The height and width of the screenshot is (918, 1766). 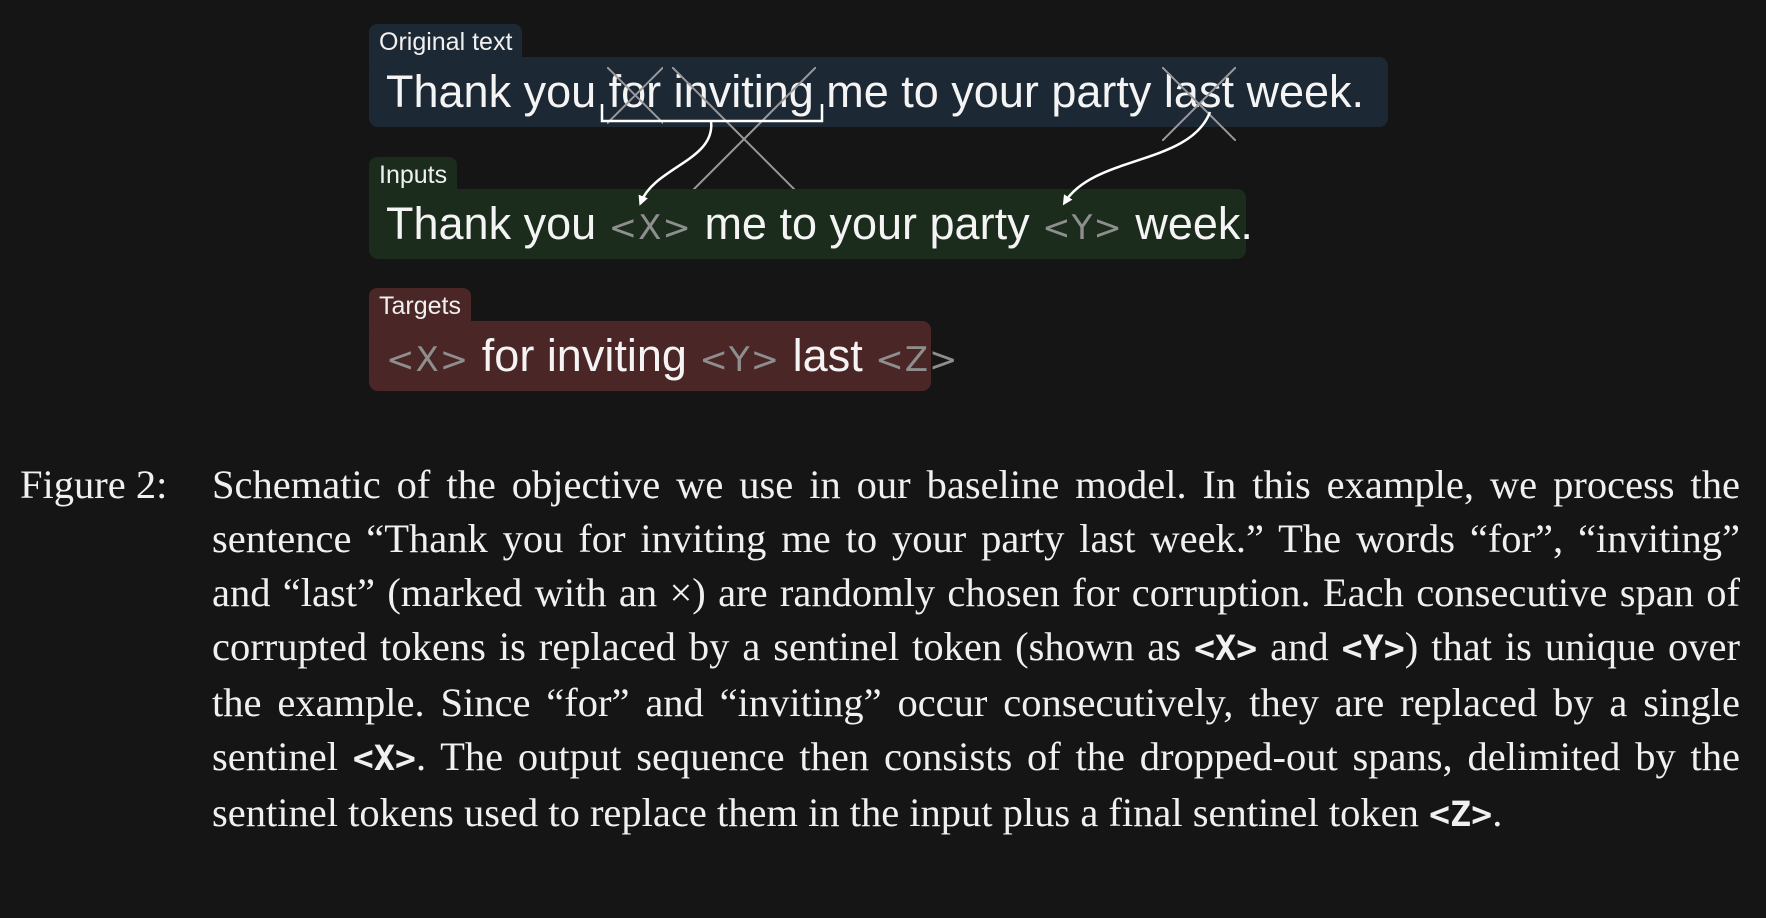 I want to click on caption-text: ., so click(x=1497, y=812).